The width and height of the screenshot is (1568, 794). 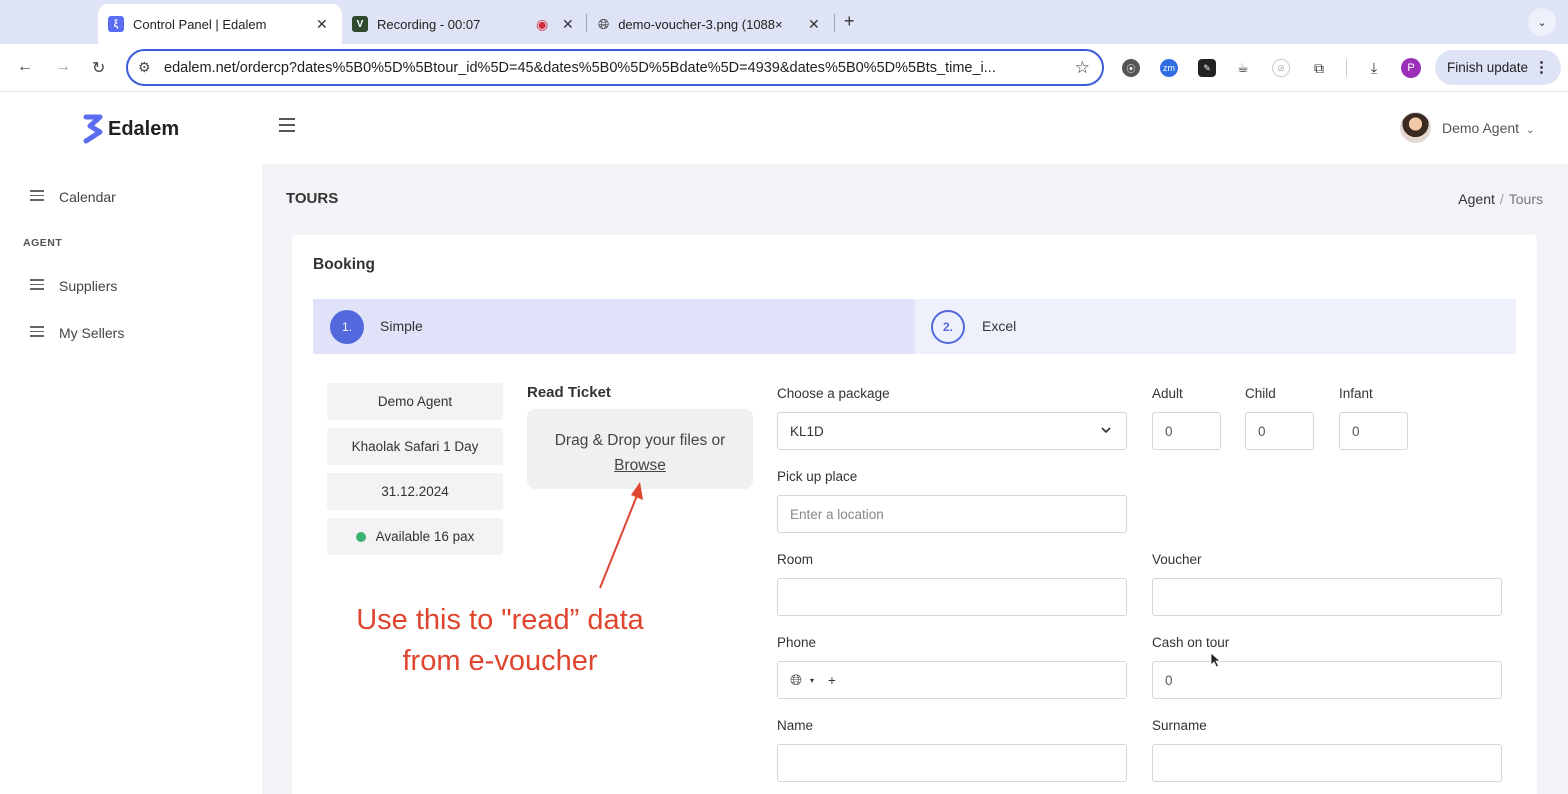 I want to click on edalem-favicon-icon: ξ, so click(x=116, y=24).